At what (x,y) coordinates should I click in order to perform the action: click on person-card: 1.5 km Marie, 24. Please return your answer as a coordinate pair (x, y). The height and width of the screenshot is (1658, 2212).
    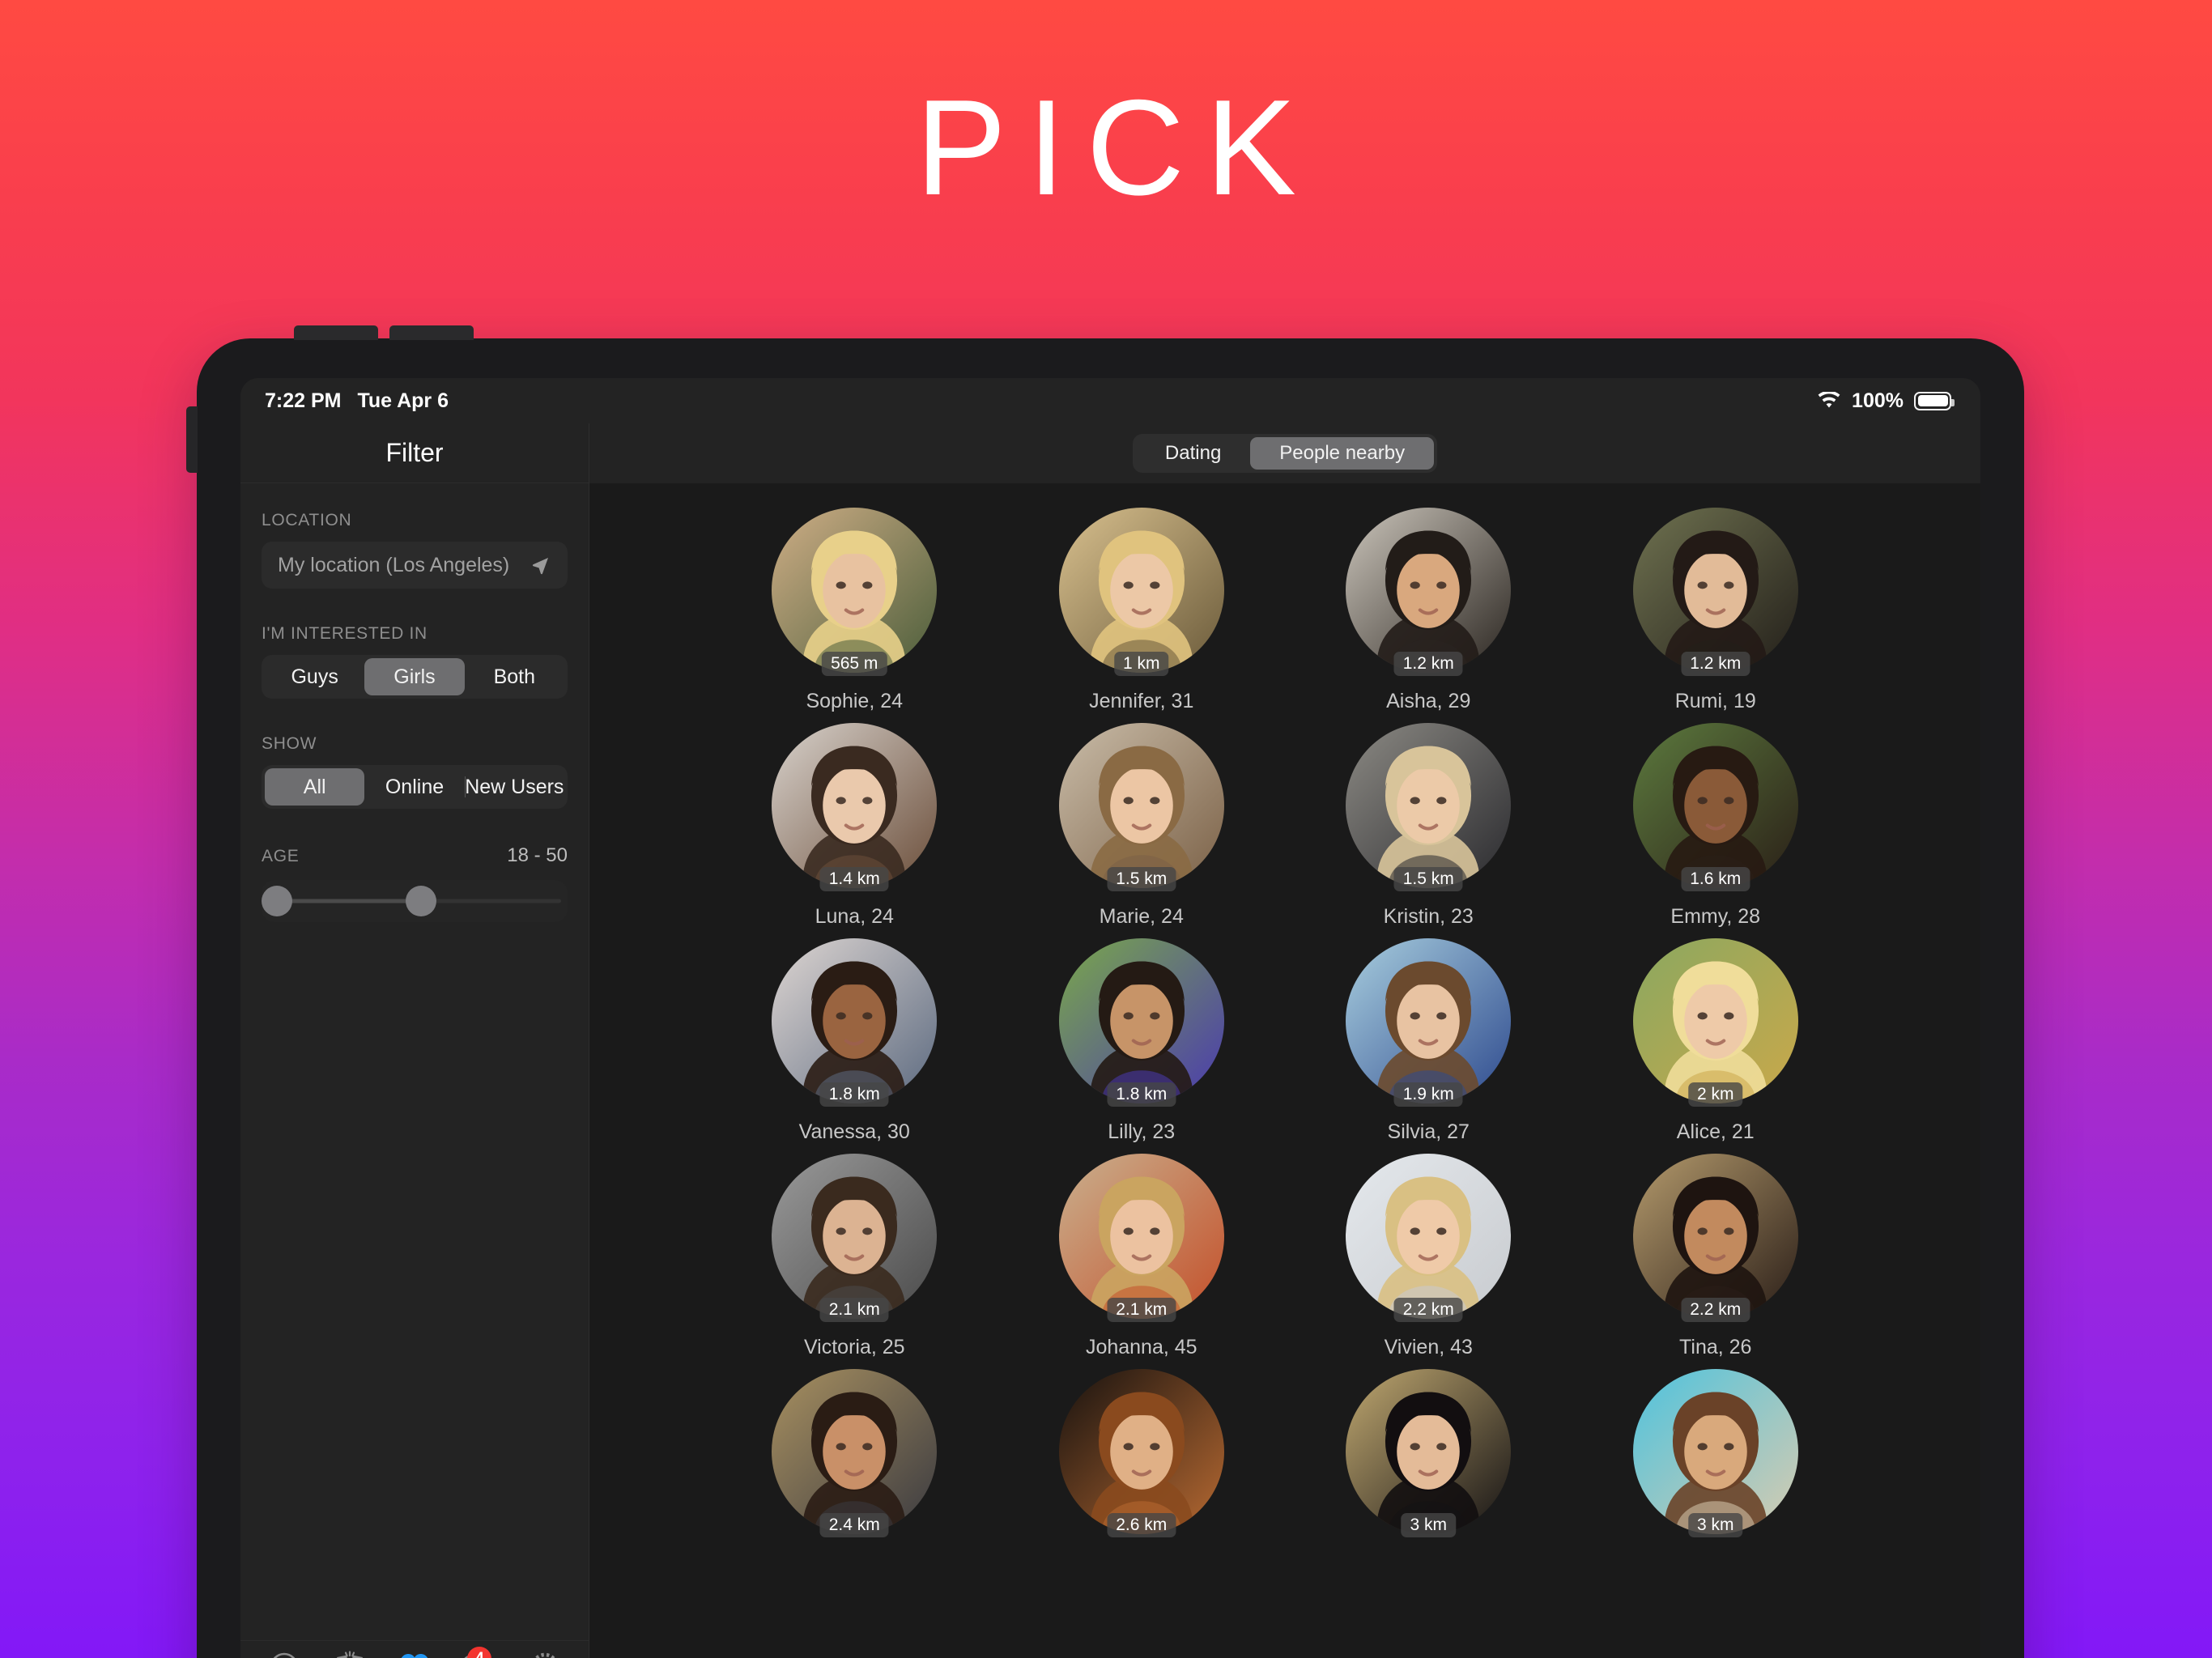
    Looking at the image, I should click on (1142, 826).